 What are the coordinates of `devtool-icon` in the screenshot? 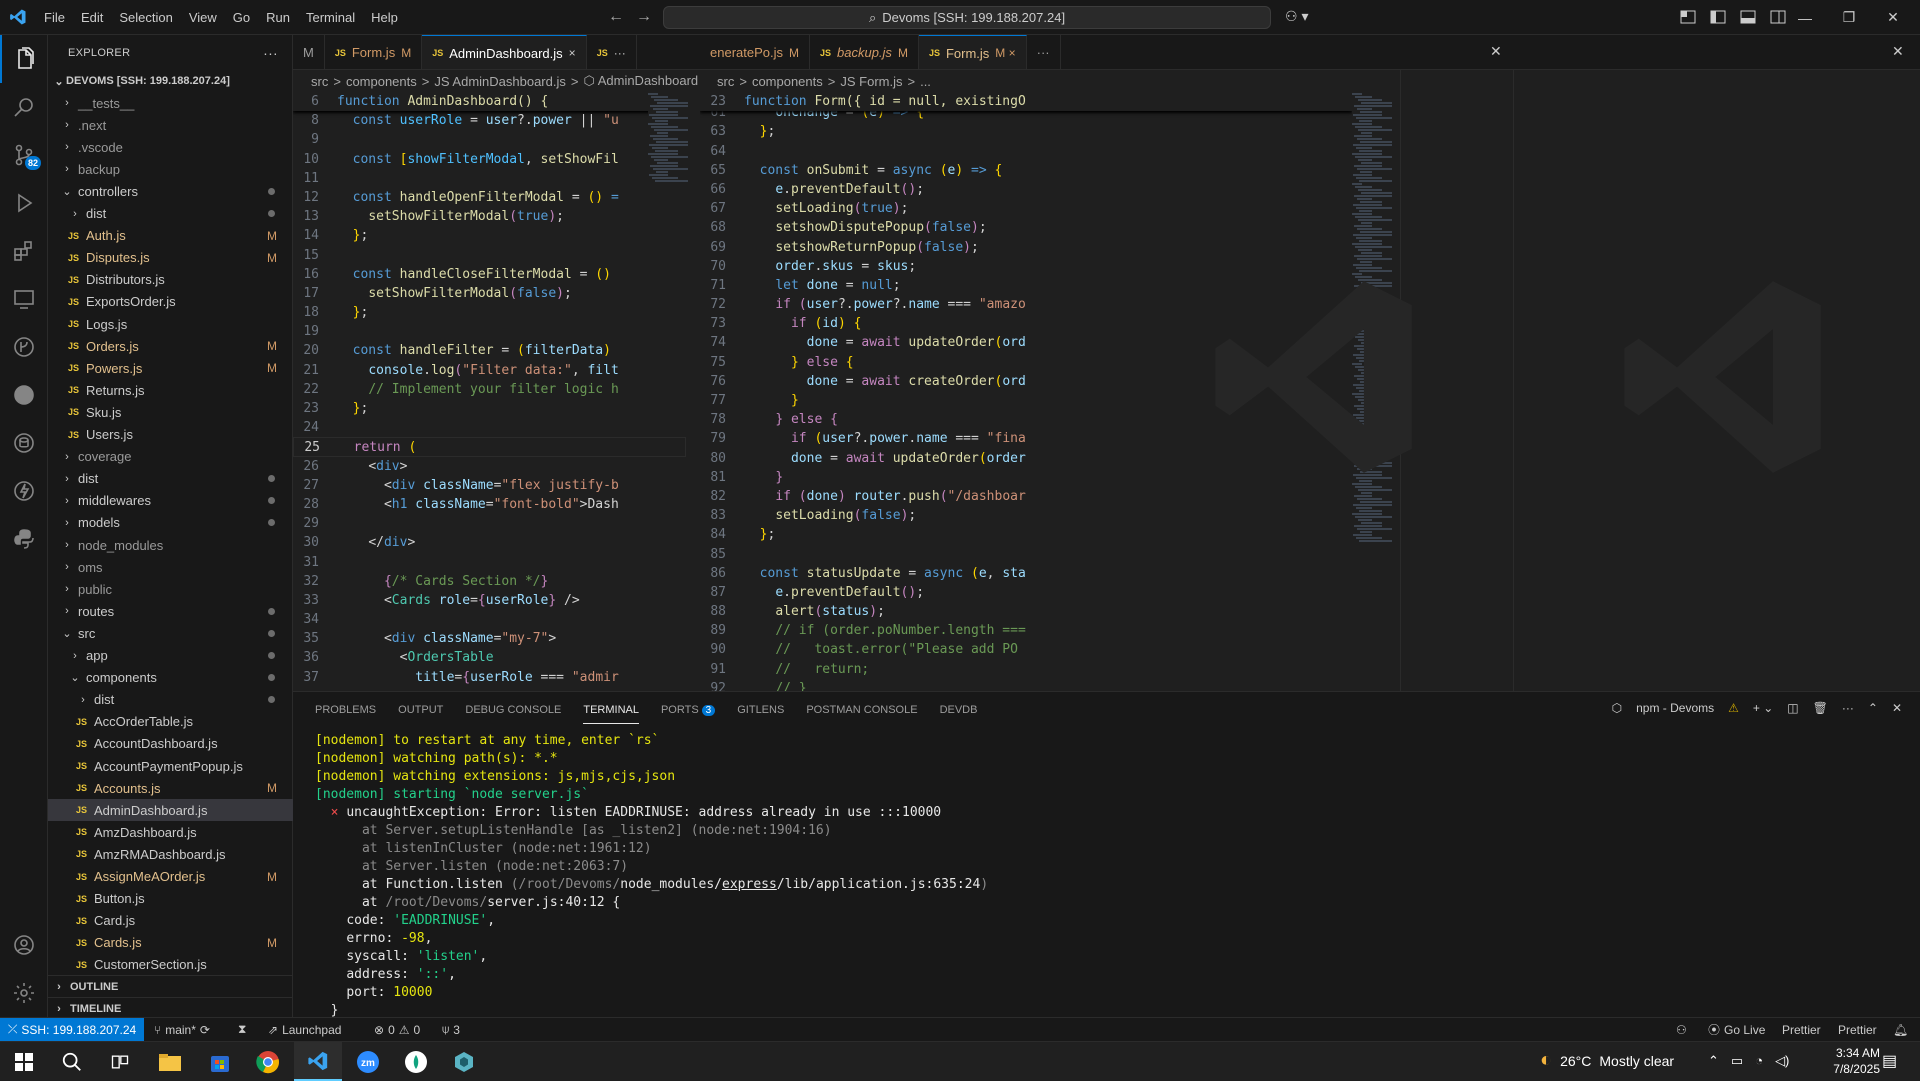 It's located at (416, 1061).